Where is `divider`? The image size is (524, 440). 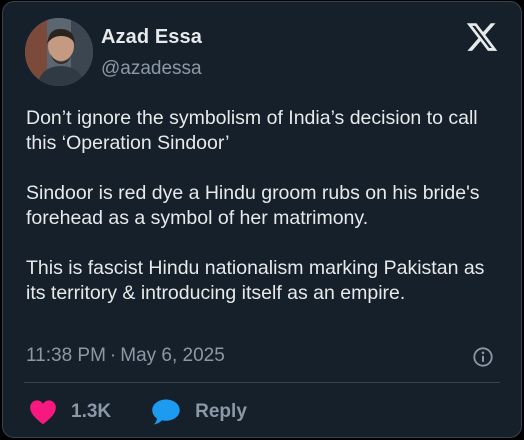 divider is located at coordinates (262, 382).